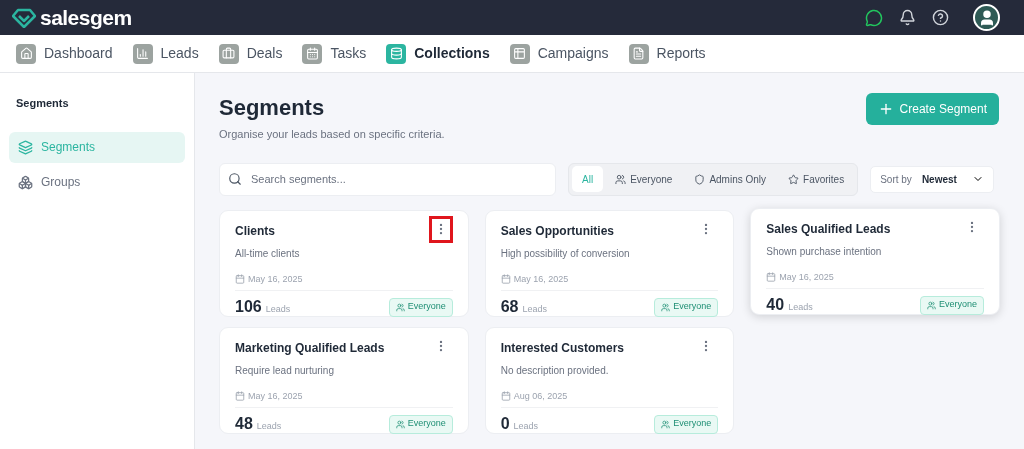 This screenshot has width=1024, height=449. What do you see at coordinates (344, 380) in the screenshot?
I see `segment-card: Marketing Qualified Leads Require lead nurturing May 16, 2025 48 Leads Everyone` at bounding box center [344, 380].